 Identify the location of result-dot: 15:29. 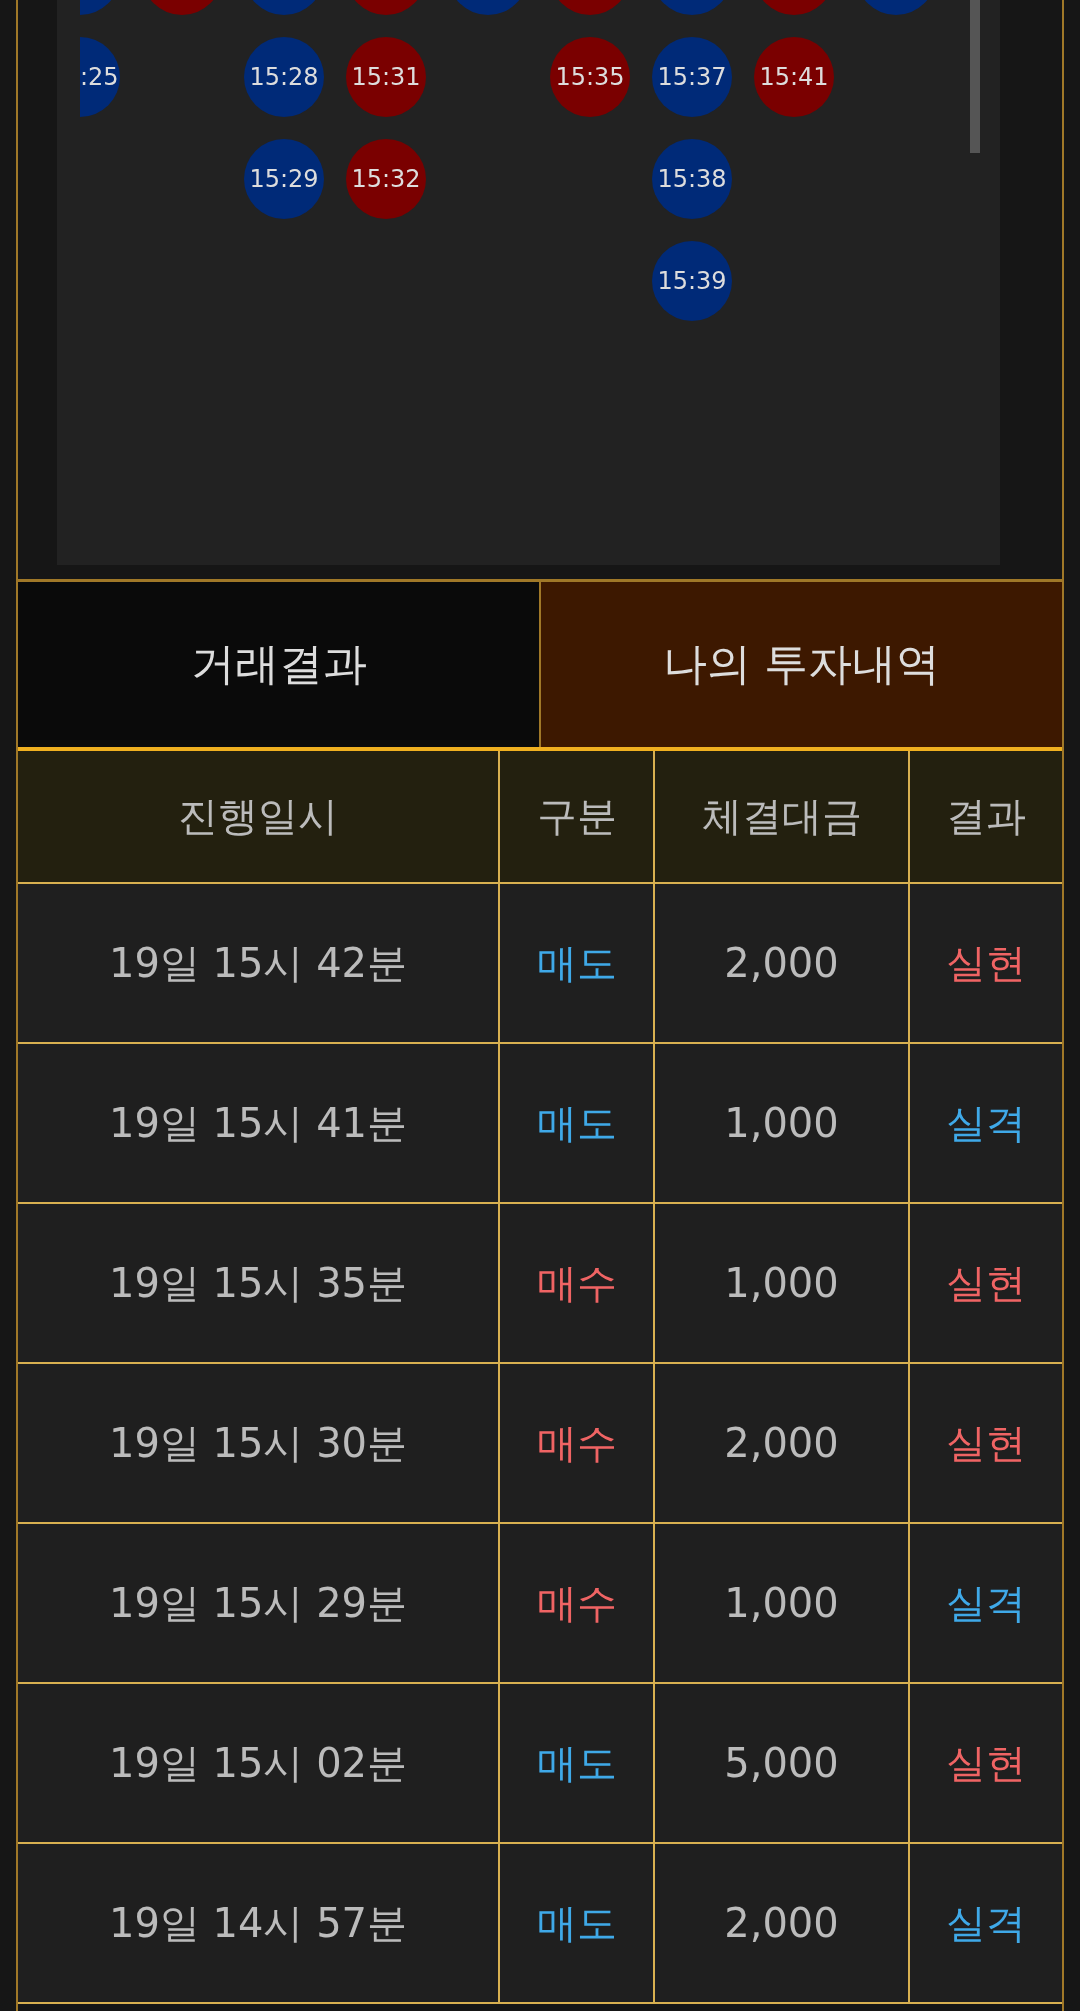
(284, 179).